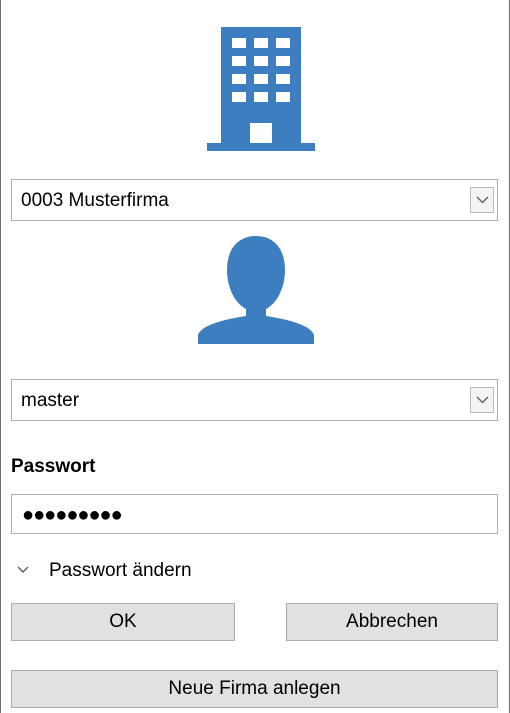 This screenshot has height=713, width=510. I want to click on change-password-label: Passwort ändern, so click(120, 570).